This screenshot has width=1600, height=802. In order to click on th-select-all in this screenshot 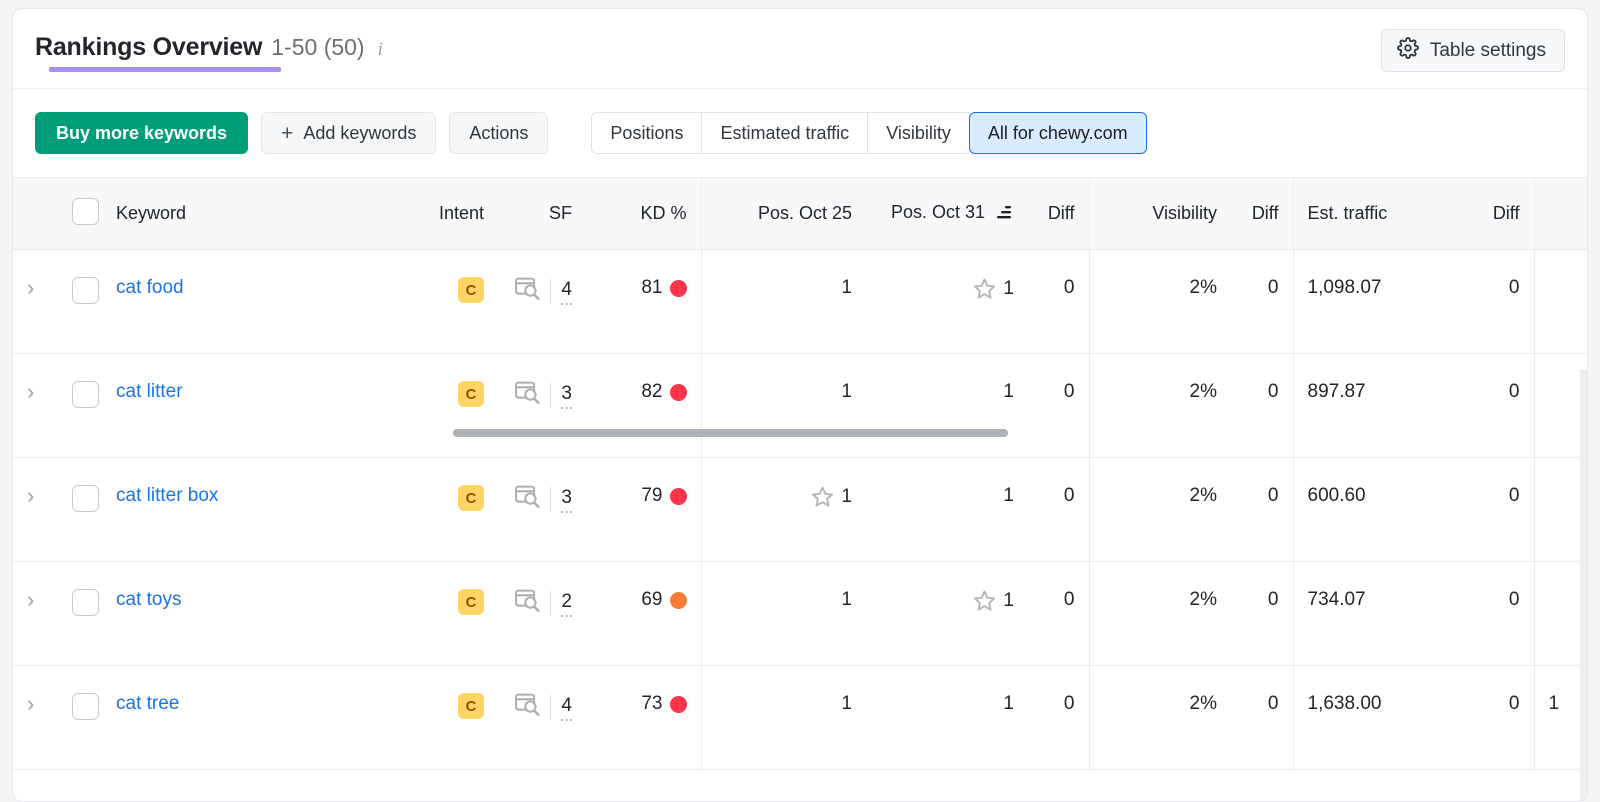, I will do `click(80, 213)`.